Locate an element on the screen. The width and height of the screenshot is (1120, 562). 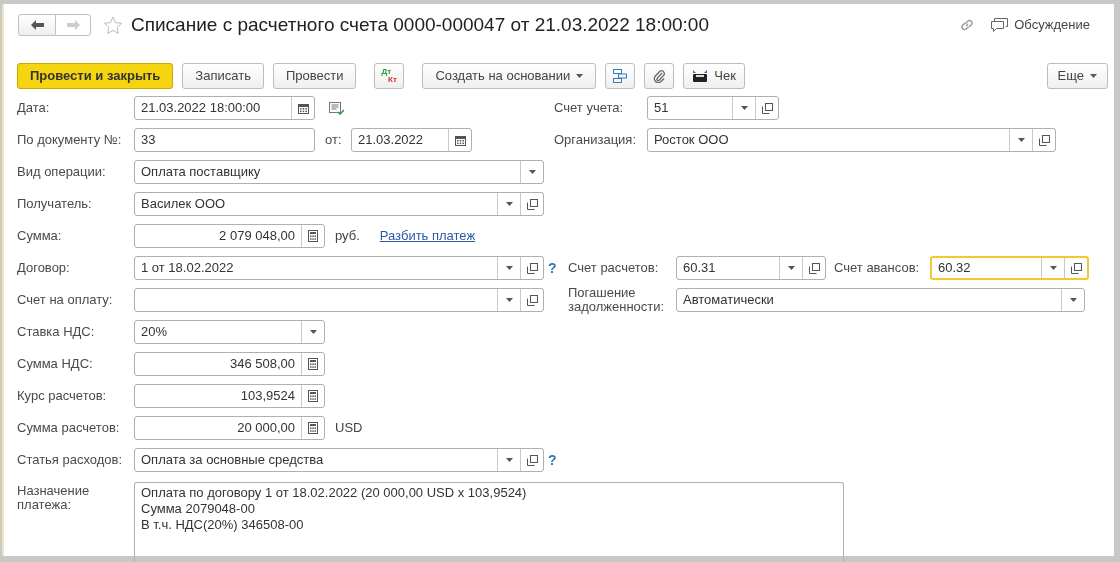
organization-field: Росток ООО is located at coordinates (851, 140).